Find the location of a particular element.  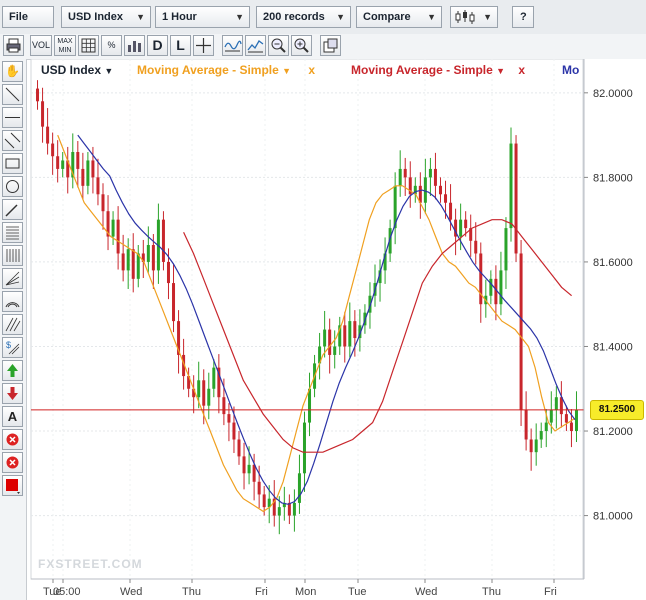

legend-instrument: USD Index ▼ is located at coordinates (77, 70).